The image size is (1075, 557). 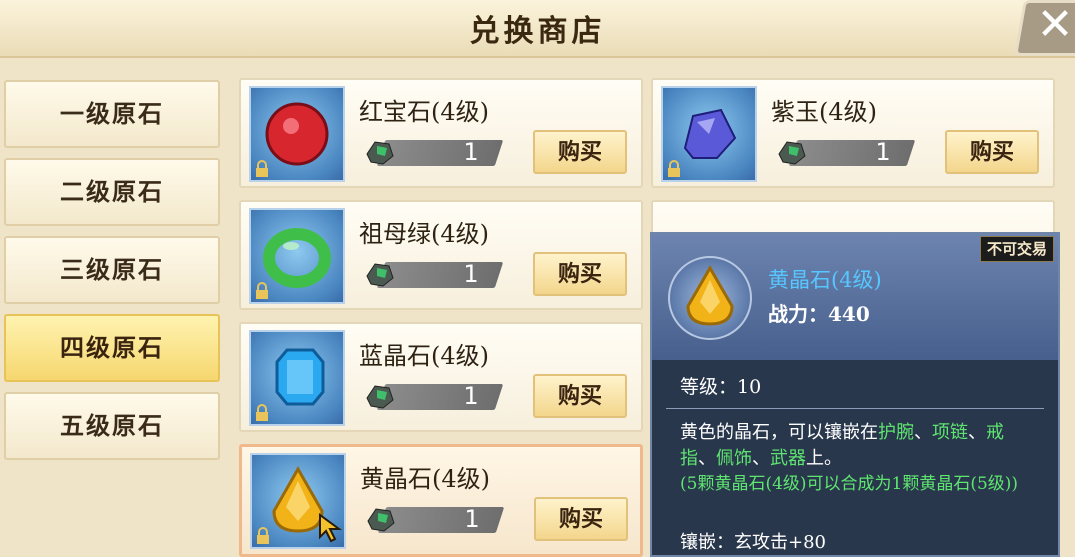 I want to click on page-title: 兑换商店, so click(x=537, y=31).